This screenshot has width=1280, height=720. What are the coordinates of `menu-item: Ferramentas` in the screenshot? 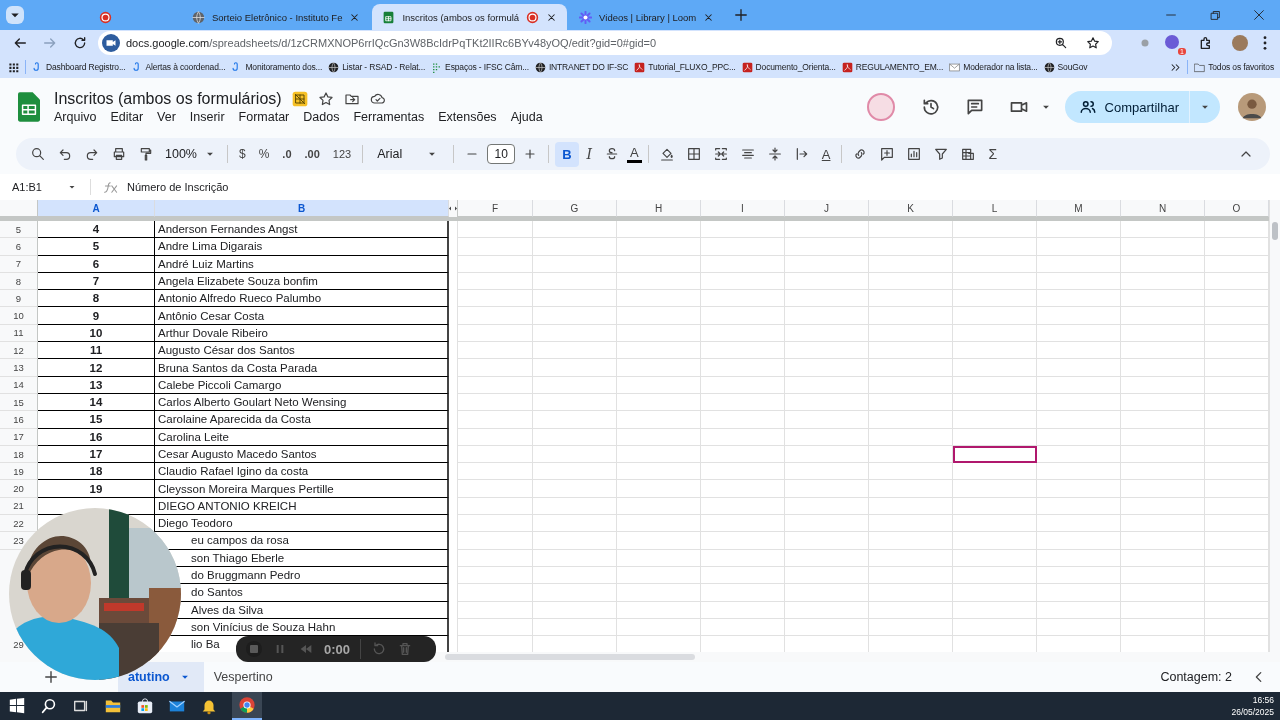 It's located at (389, 117).